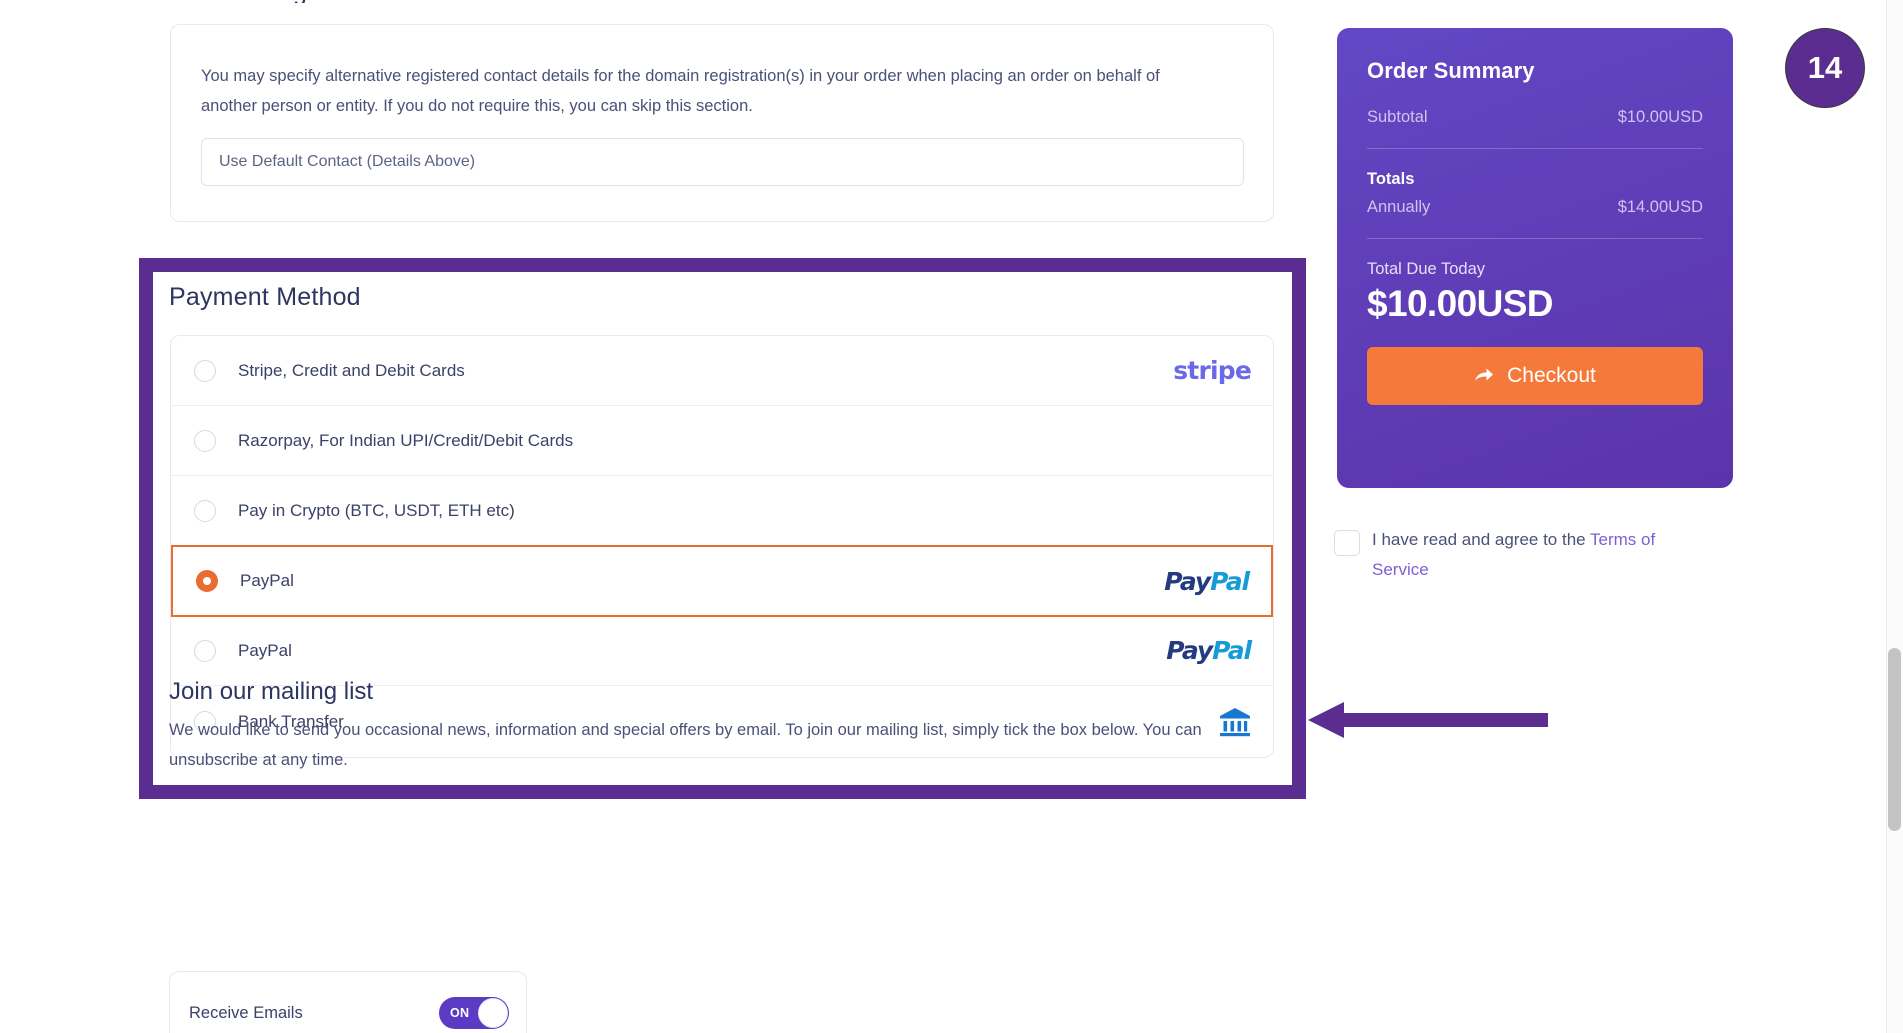  What do you see at coordinates (1391, 179) in the screenshot?
I see `totals-label: Totals` at bounding box center [1391, 179].